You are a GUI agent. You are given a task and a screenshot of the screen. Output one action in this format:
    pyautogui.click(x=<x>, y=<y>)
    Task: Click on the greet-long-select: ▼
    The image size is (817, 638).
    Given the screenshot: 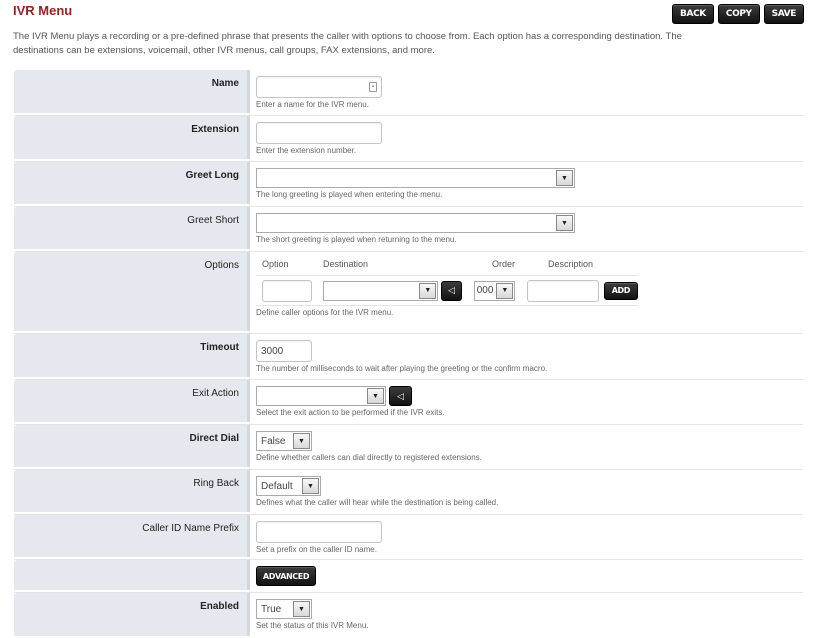 What is the action you would take?
    pyautogui.click(x=415, y=178)
    